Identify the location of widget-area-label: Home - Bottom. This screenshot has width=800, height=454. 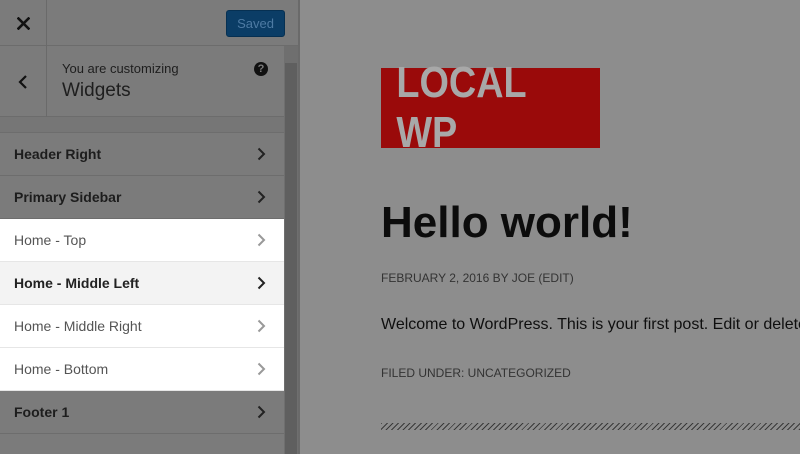
(61, 369).